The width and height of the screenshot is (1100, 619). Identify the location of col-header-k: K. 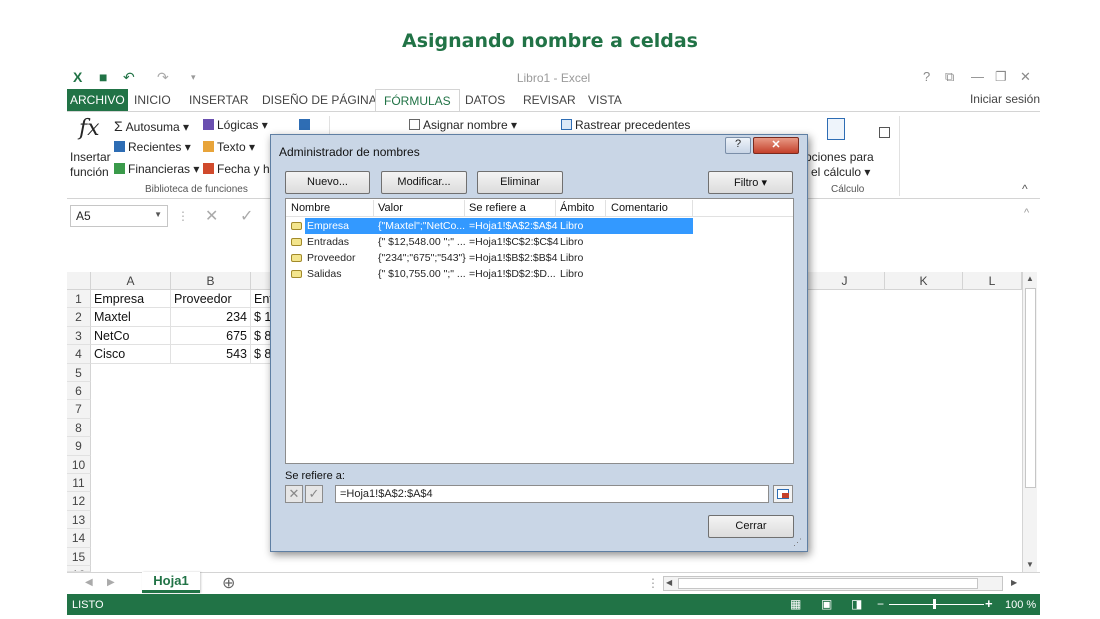
(924, 281).